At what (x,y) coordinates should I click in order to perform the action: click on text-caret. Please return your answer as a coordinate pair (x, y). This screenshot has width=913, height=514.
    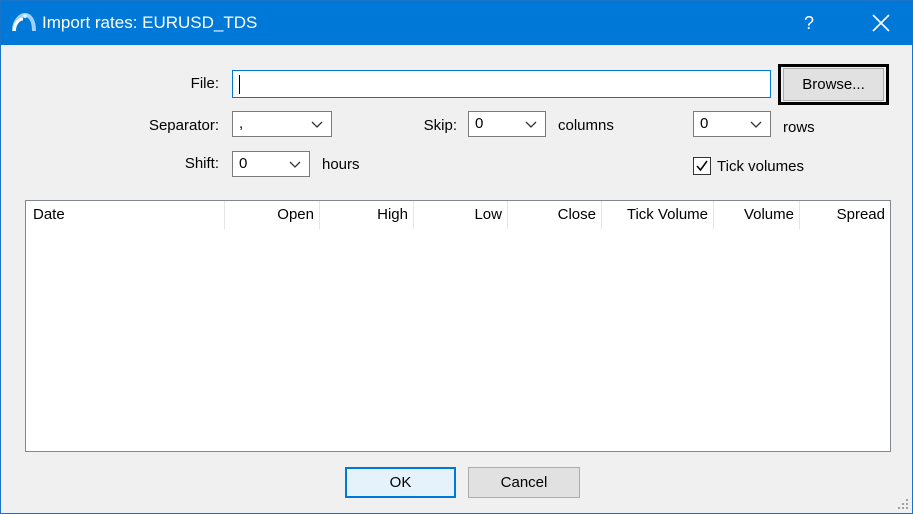
    Looking at the image, I should click on (239, 84).